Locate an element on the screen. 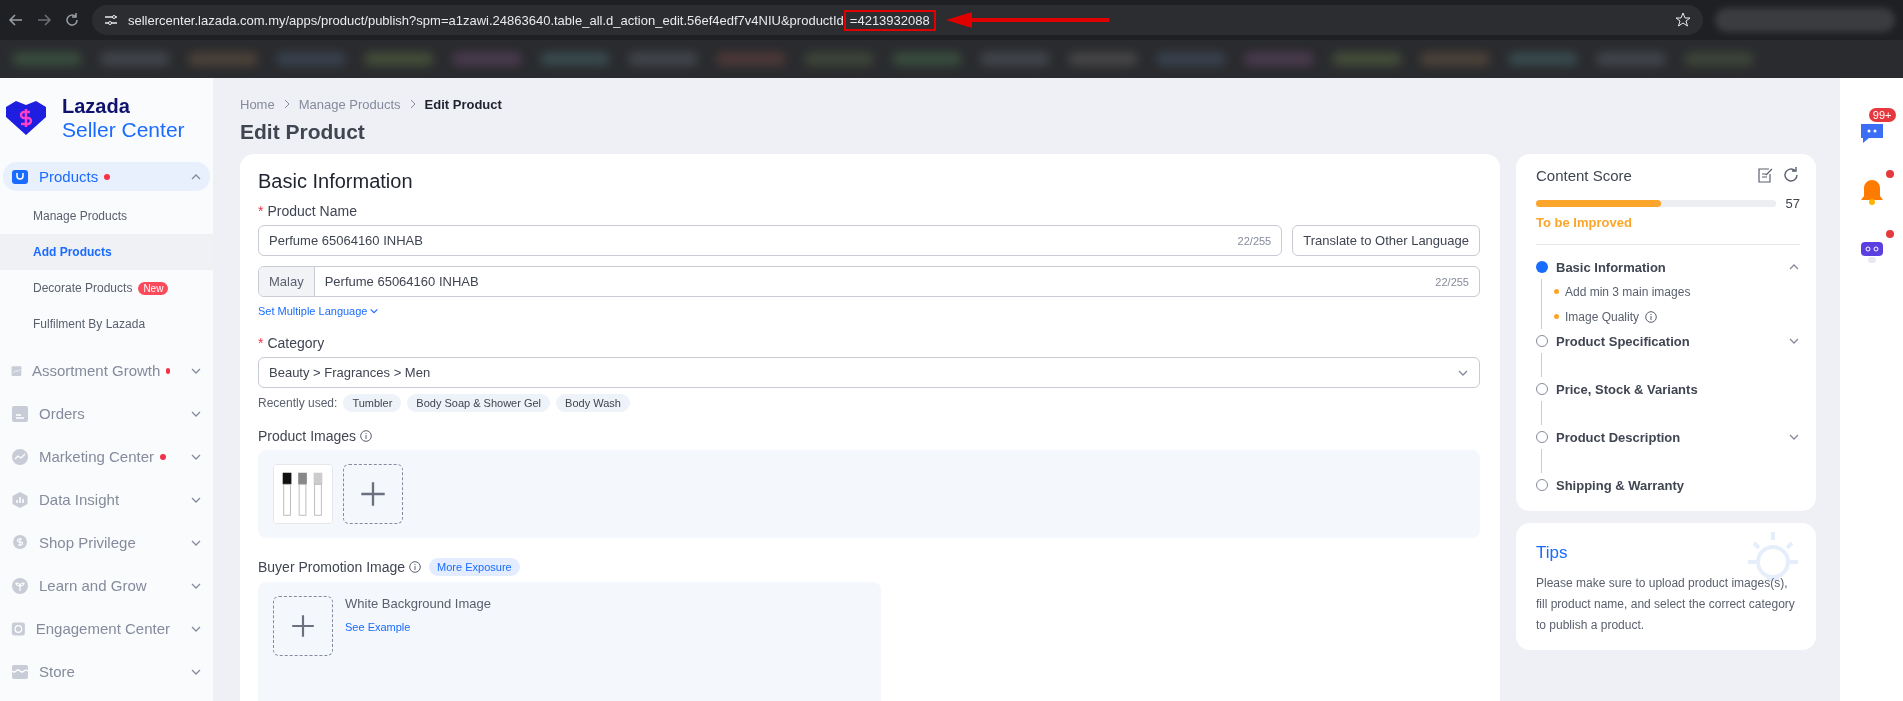 The height and width of the screenshot is (701, 1903). refresh-icon is located at coordinates (1791, 175).